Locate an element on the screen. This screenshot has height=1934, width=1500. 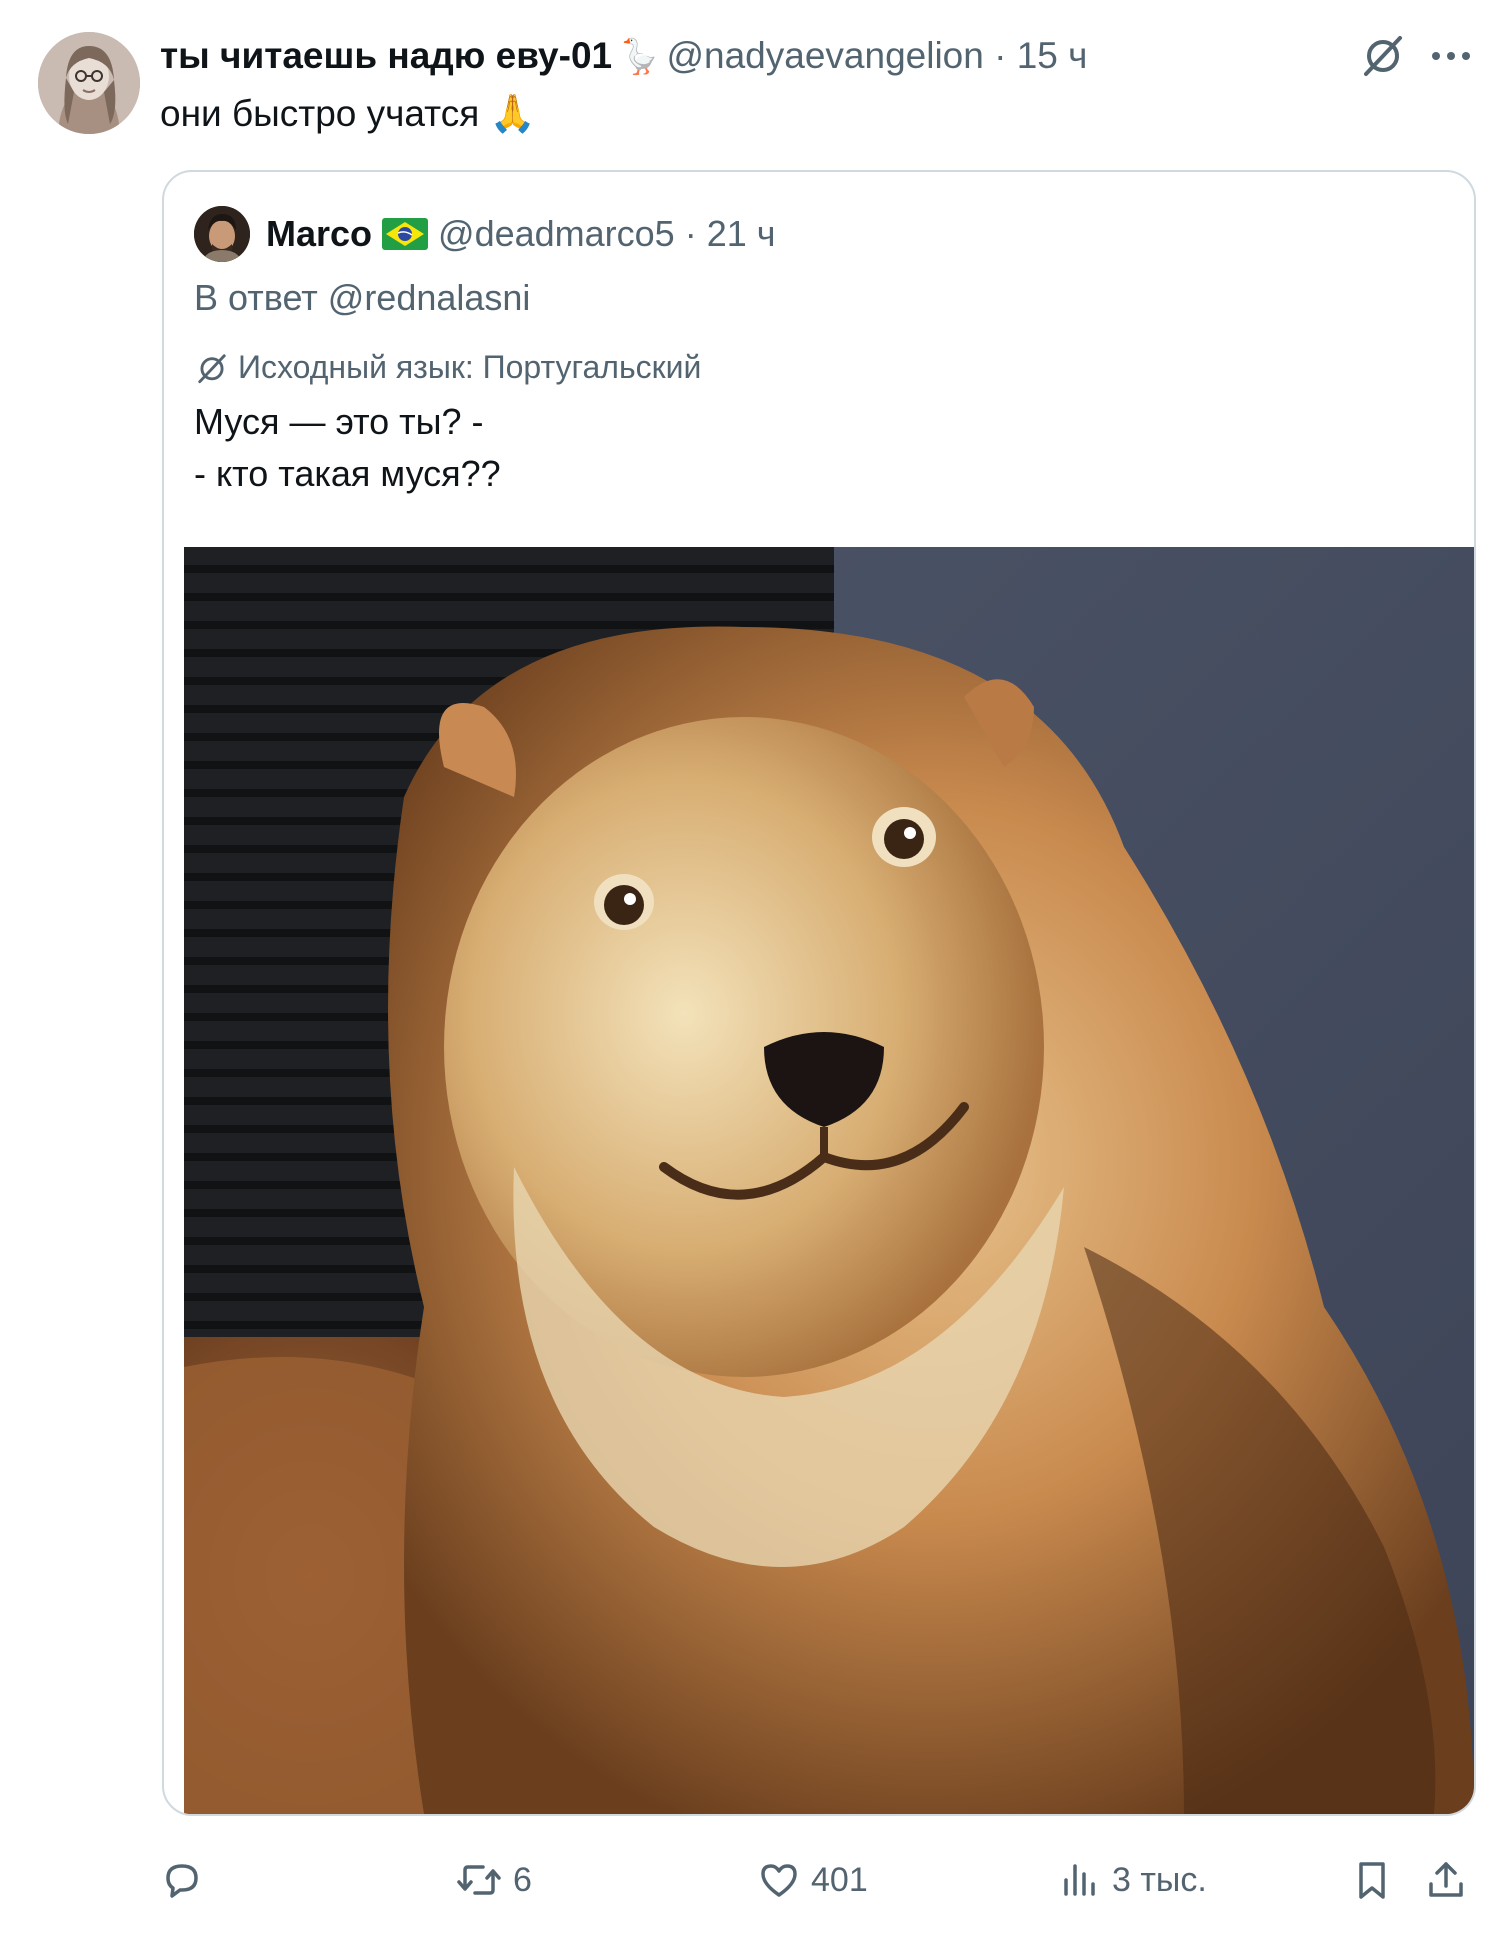
translate-icon is located at coordinates (212, 369).